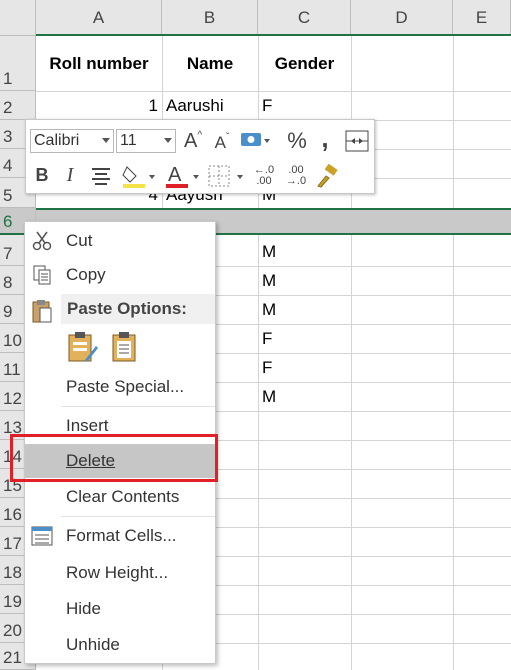  Describe the element at coordinates (12, 657) in the screenshot. I see `row-21-label: 21` at that location.